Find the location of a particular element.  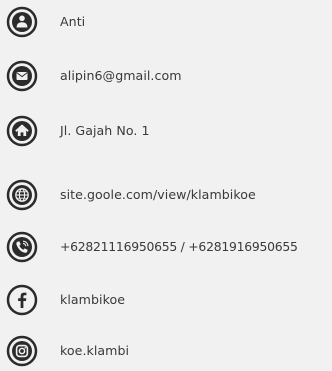

instagram-icon is located at coordinates (22, 351).